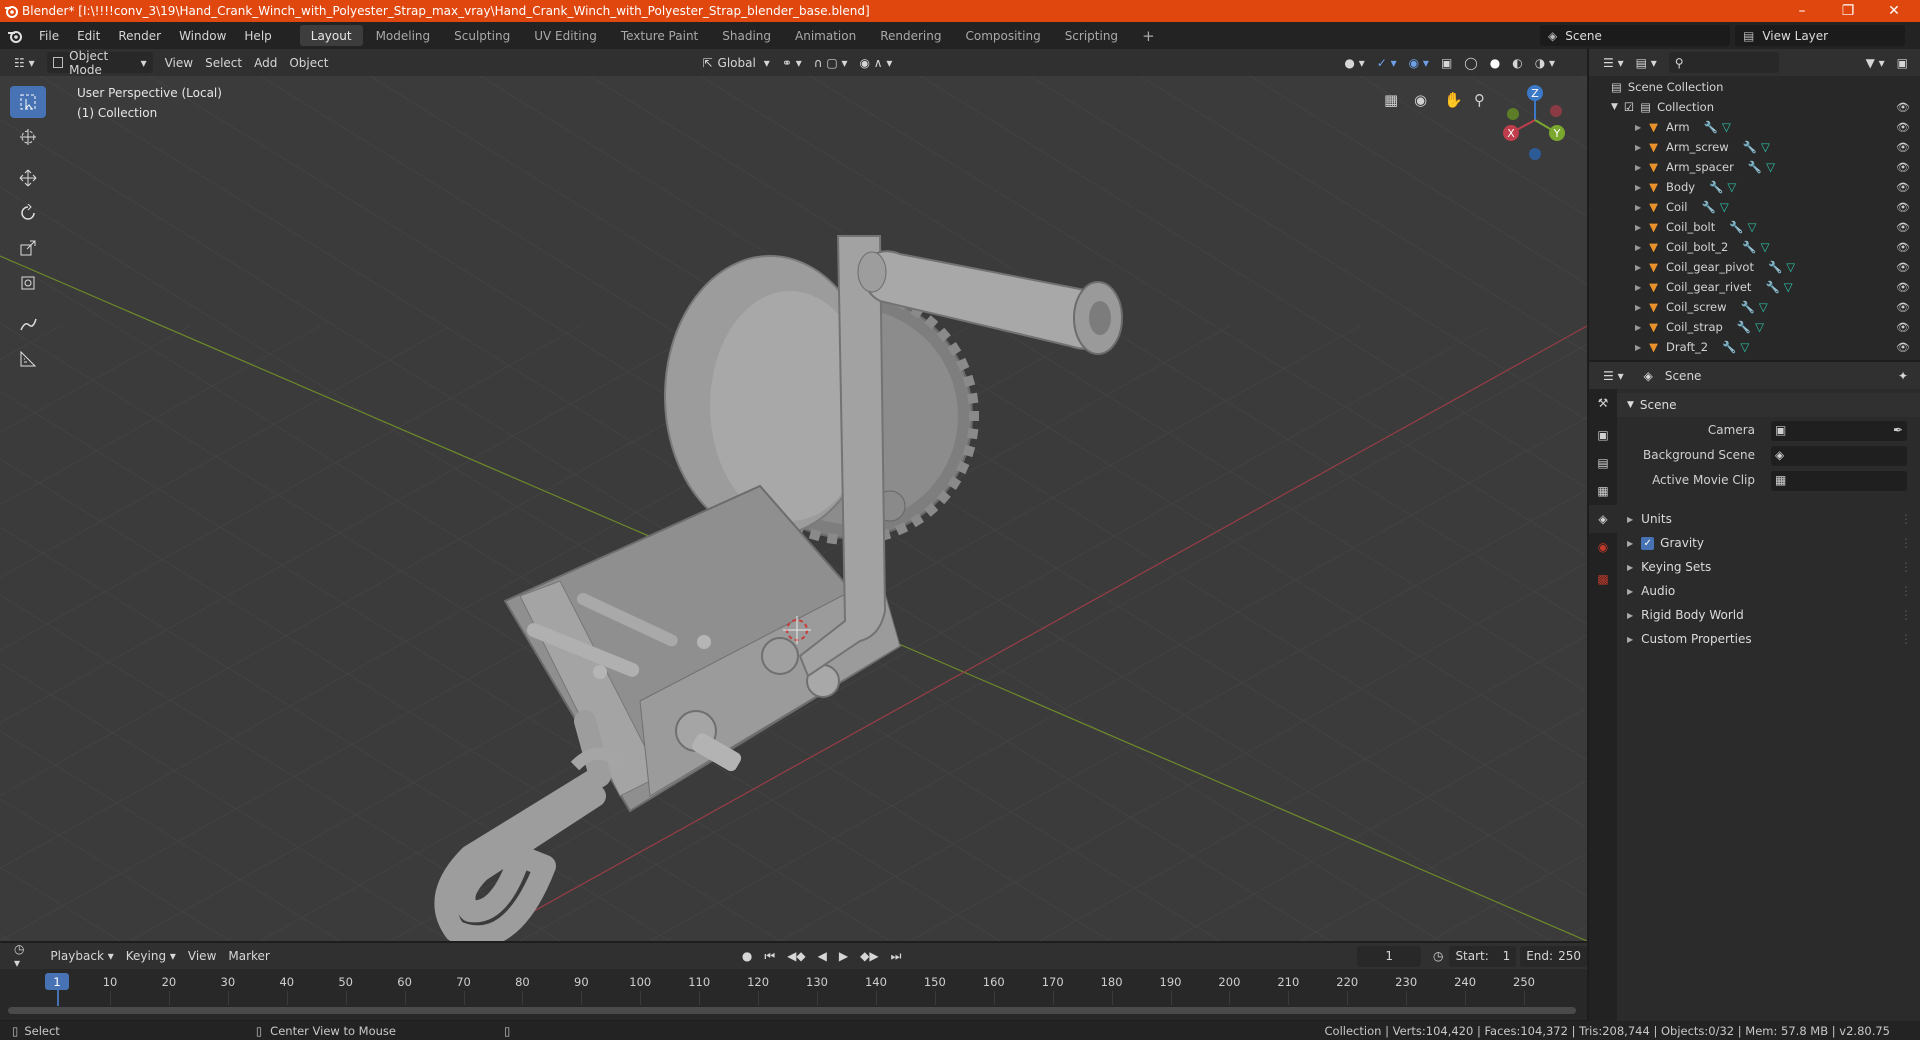 This screenshot has height=1040, width=1920. Describe the element at coordinates (1802, 11) in the screenshot. I see `minimize-icon: –` at that location.